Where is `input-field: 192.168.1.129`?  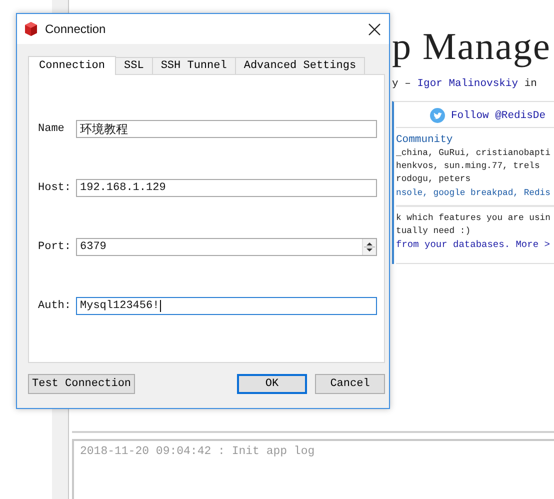
input-field: 192.168.1.129 is located at coordinates (226, 188).